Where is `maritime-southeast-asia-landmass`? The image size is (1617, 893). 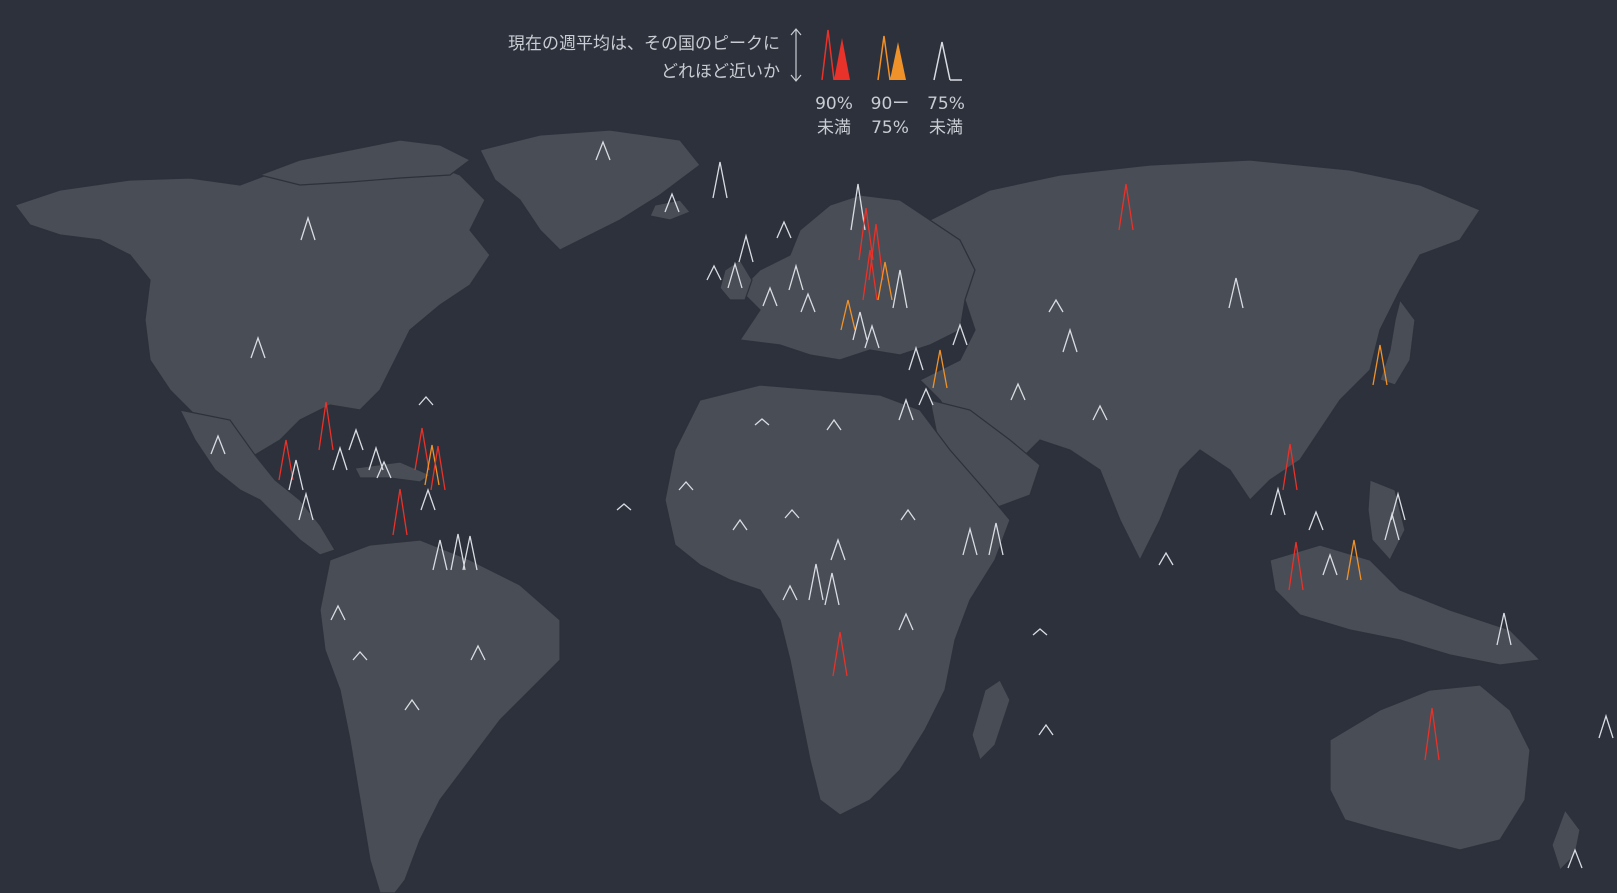
maritime-southeast-asia-landmass is located at coordinates (1405, 605).